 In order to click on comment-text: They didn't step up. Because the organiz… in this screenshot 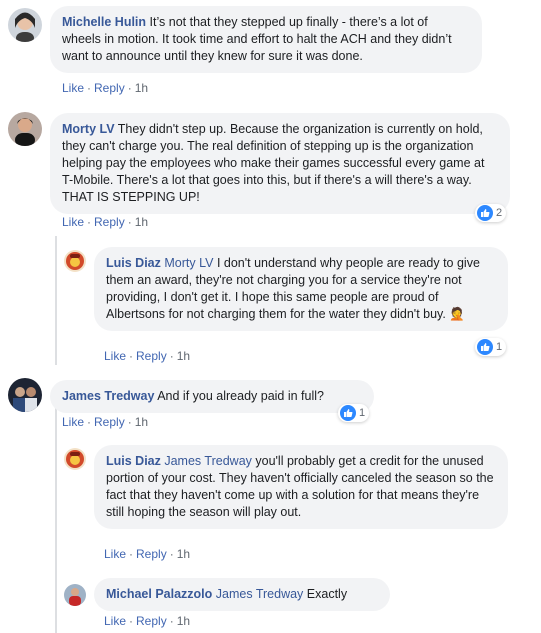, I will do `click(273, 163)`.